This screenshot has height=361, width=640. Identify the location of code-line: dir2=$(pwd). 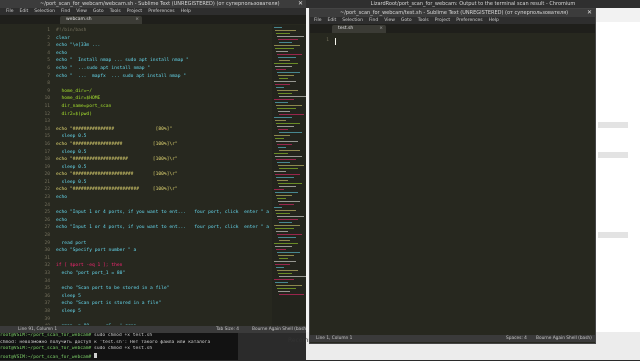
(74, 114).